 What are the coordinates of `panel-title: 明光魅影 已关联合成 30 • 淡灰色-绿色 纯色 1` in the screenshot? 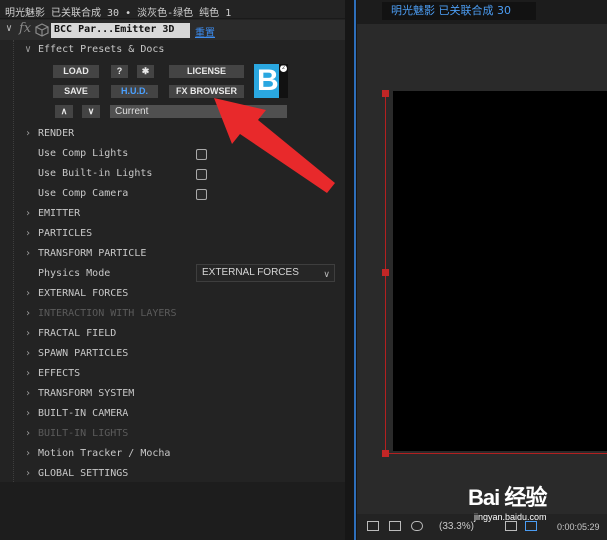 It's located at (172, 9).